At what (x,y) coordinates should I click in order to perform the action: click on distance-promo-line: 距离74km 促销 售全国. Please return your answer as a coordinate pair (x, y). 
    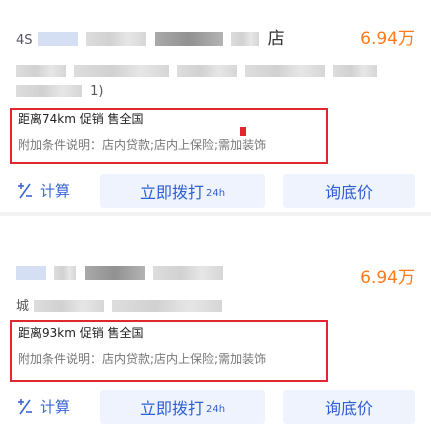
    Looking at the image, I should click on (81, 119).